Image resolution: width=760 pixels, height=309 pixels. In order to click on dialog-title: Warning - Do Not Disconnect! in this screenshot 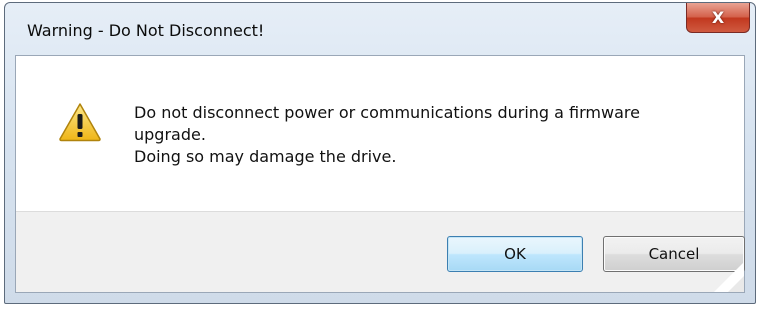, I will do `click(146, 30)`.